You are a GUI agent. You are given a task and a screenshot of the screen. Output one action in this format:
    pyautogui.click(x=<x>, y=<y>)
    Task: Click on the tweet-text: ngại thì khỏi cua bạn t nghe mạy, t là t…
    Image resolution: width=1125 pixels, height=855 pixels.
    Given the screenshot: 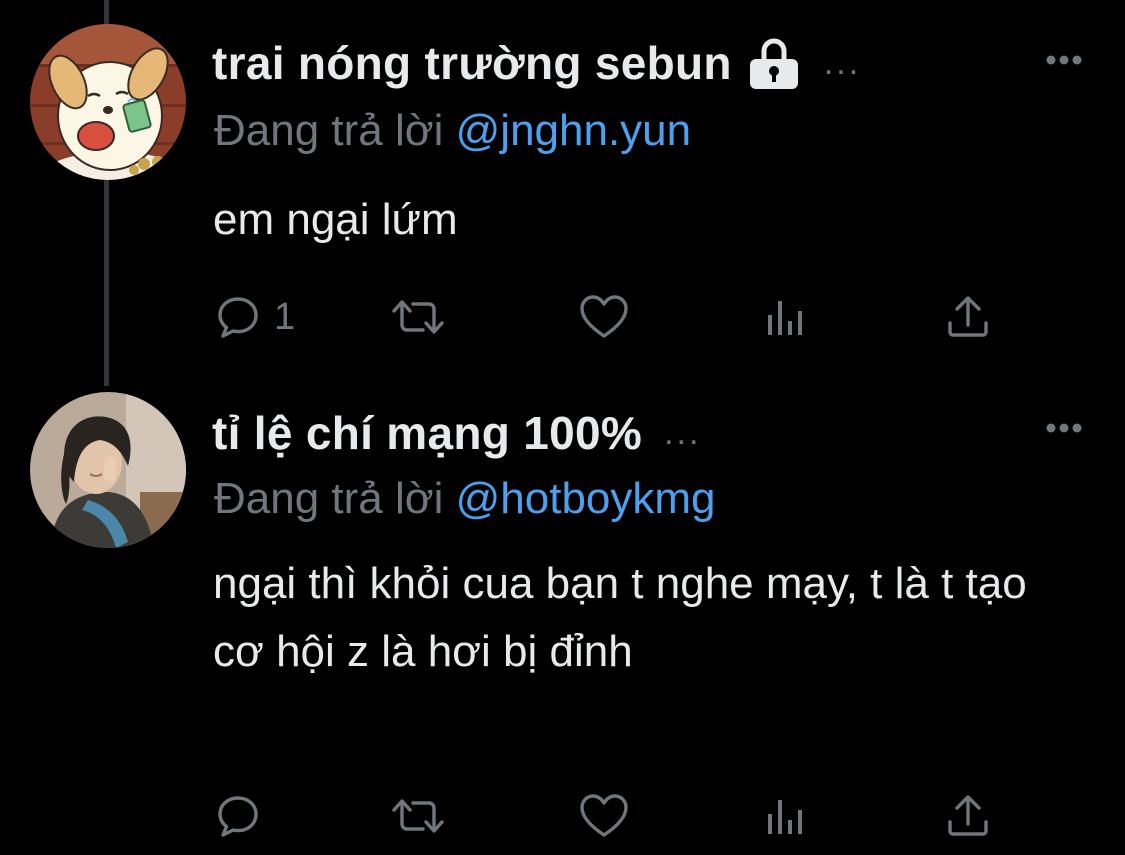 What is the action you would take?
    pyautogui.click(x=620, y=617)
    